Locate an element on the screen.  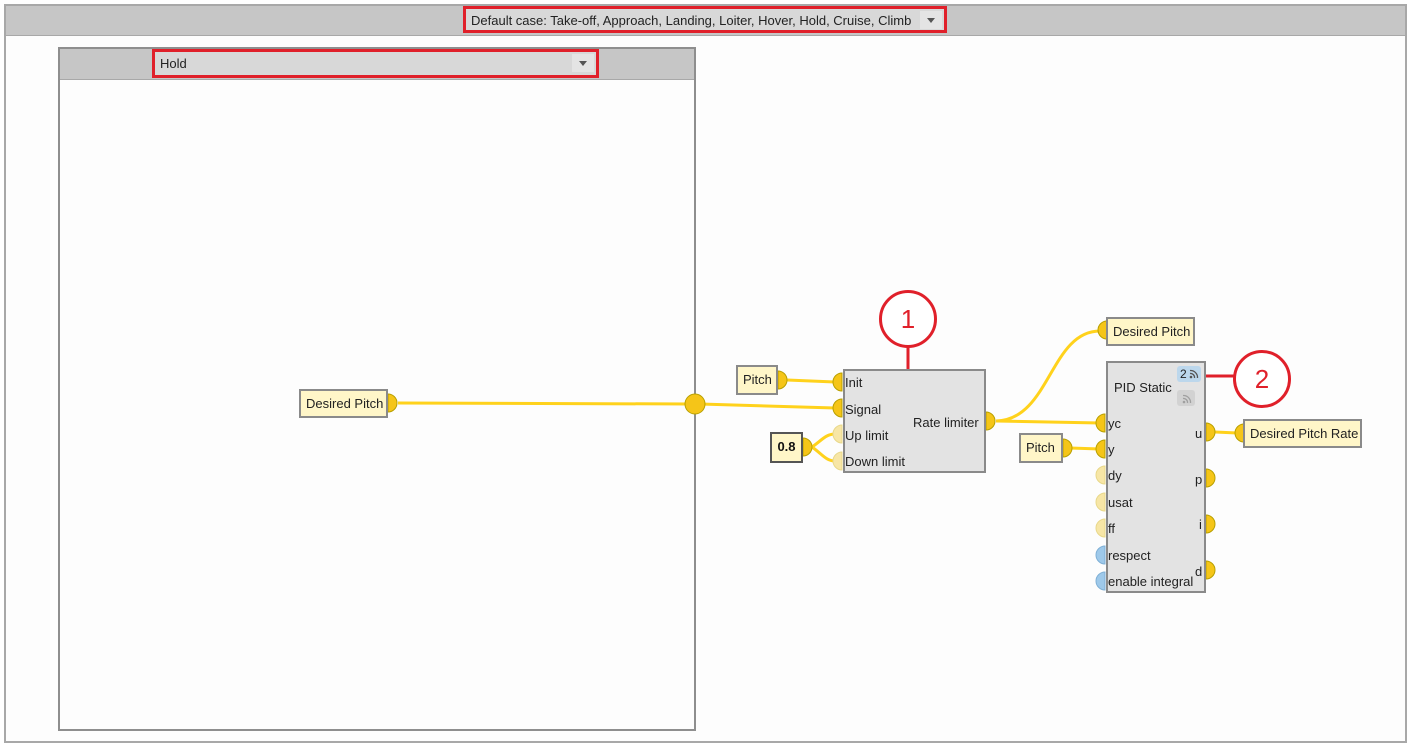
callout-1: 1 is located at coordinates (908, 319).